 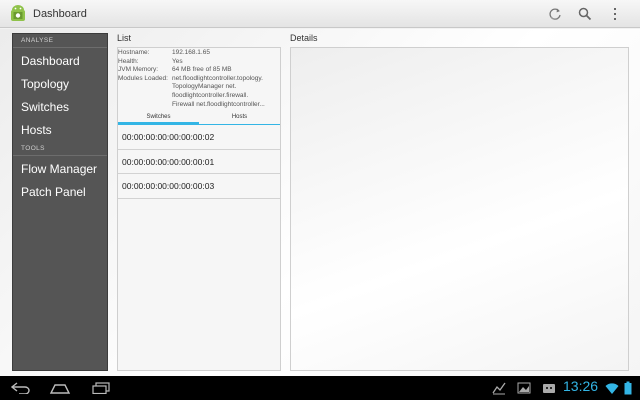 I want to click on modules-label: Modules Loaded:, so click(x=143, y=78).